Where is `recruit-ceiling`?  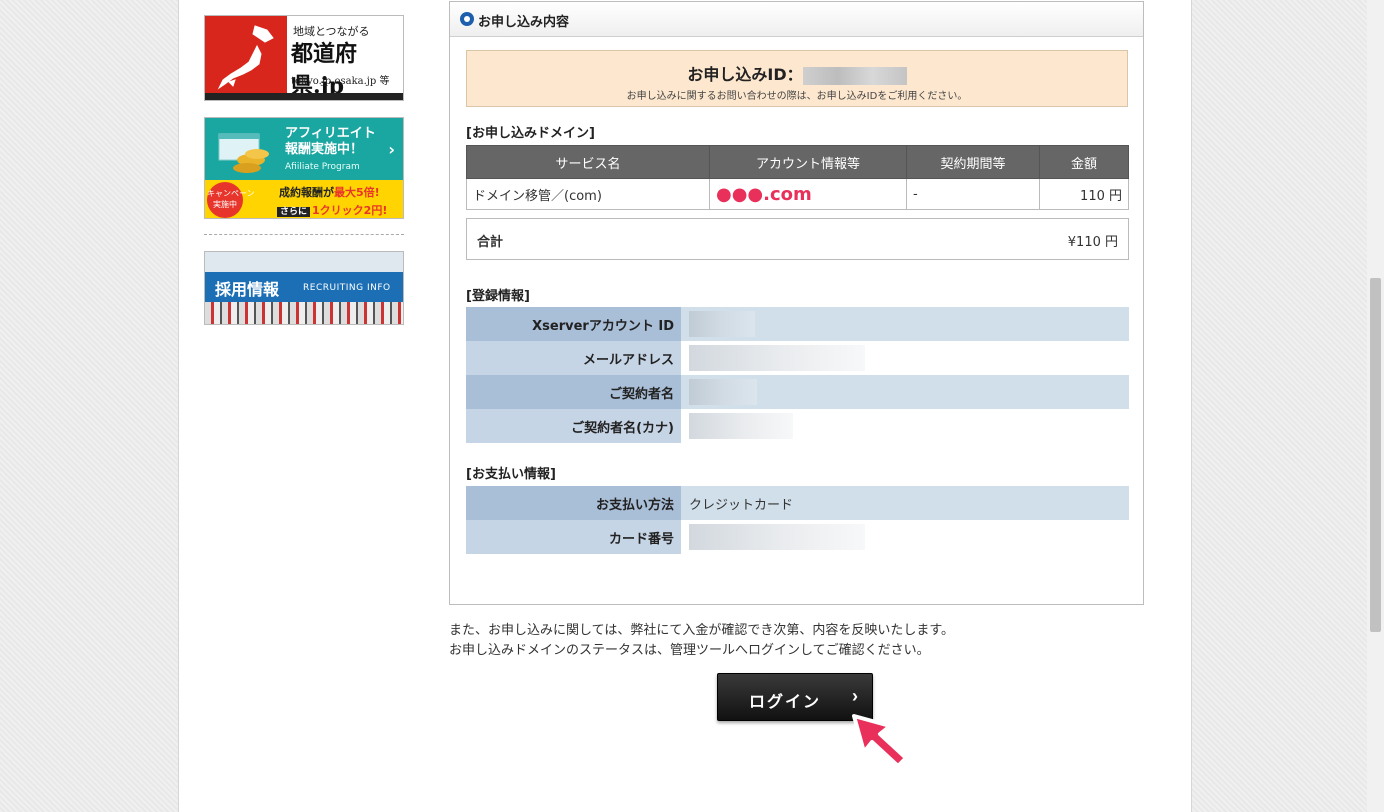 recruit-ceiling is located at coordinates (304, 262).